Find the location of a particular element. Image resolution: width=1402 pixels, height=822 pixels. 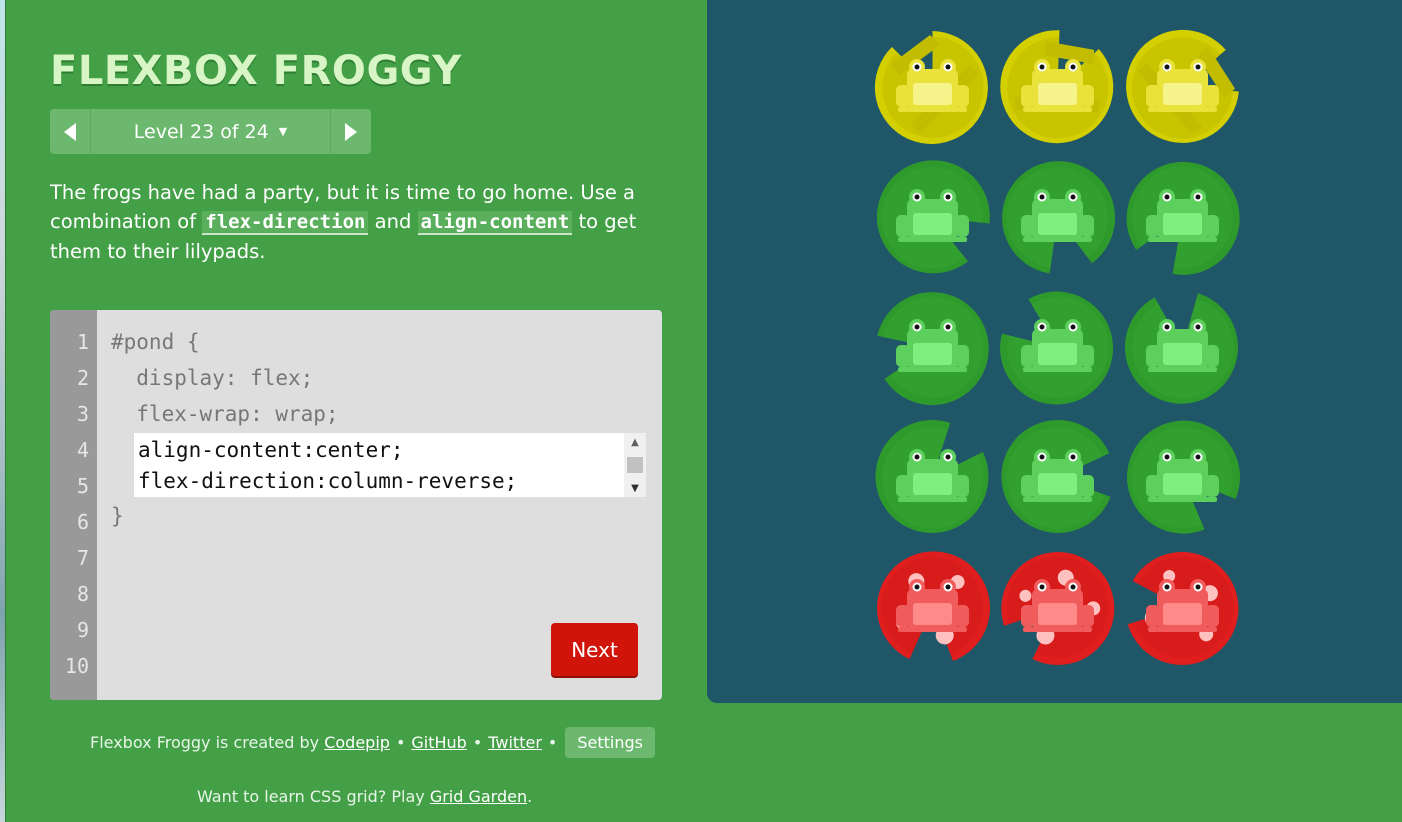

scroll-thumb is located at coordinates (635, 465).